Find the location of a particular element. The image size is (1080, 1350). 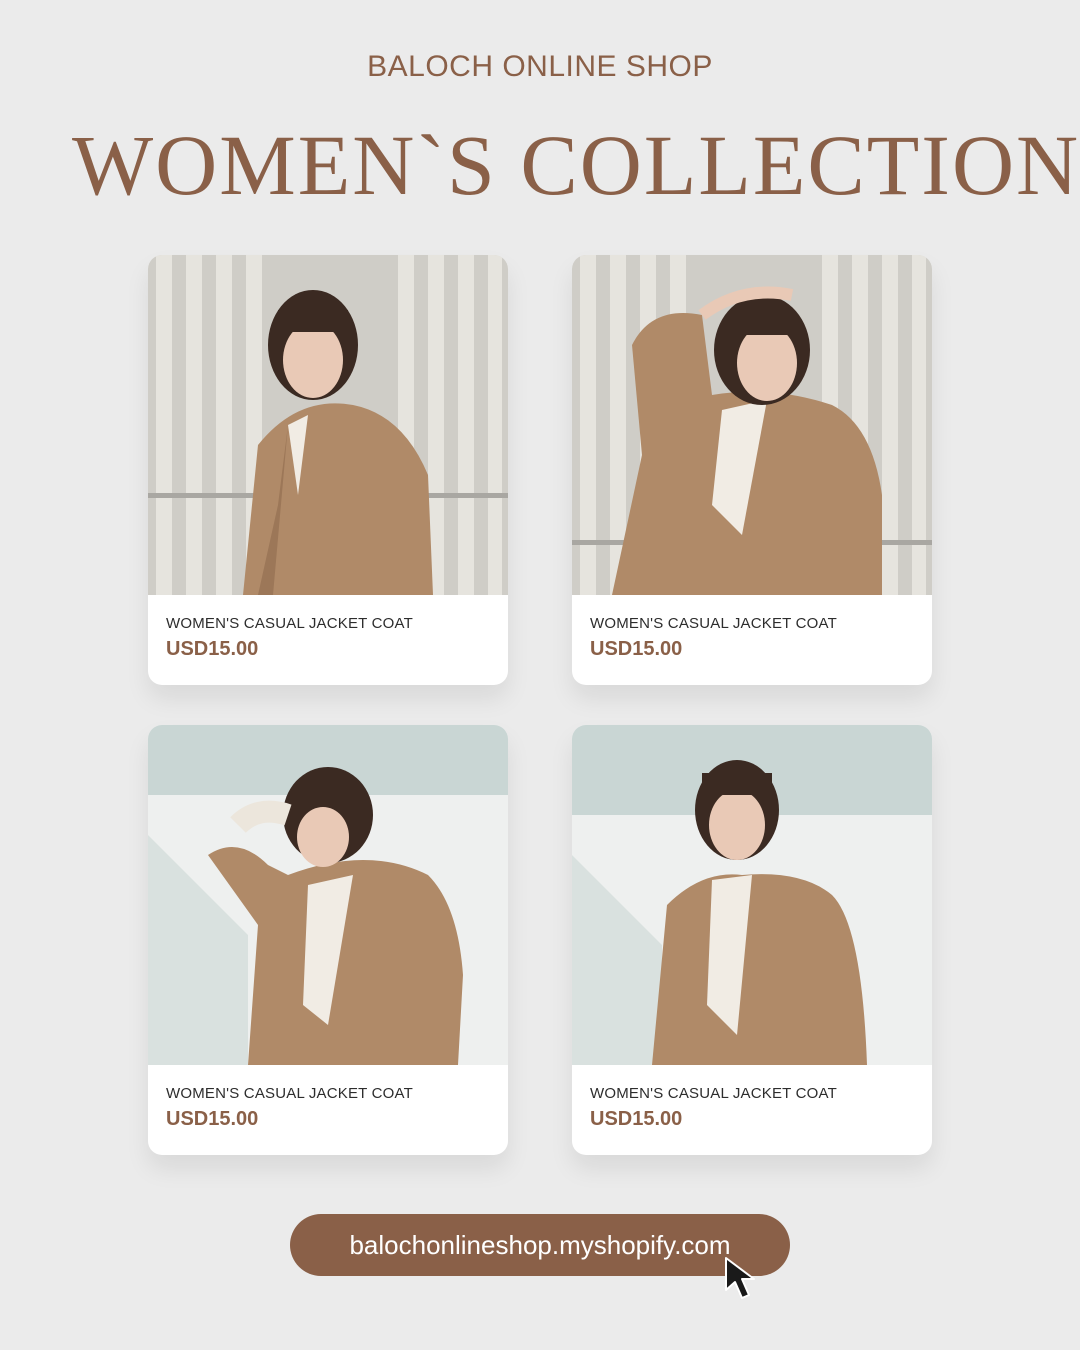

shop-name: BALOCH ONLINE SHOP is located at coordinates (540, 66).